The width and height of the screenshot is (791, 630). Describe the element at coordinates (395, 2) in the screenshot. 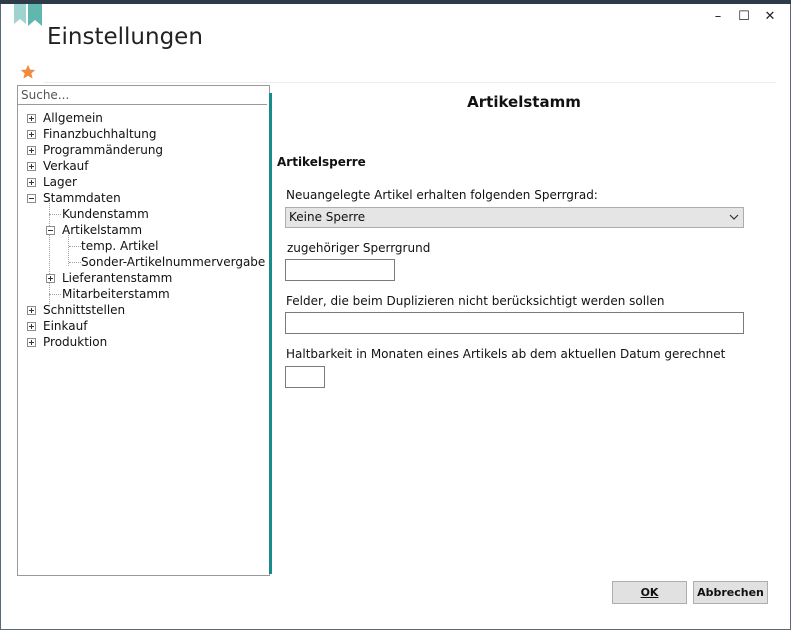

I see `window-top-border` at that location.